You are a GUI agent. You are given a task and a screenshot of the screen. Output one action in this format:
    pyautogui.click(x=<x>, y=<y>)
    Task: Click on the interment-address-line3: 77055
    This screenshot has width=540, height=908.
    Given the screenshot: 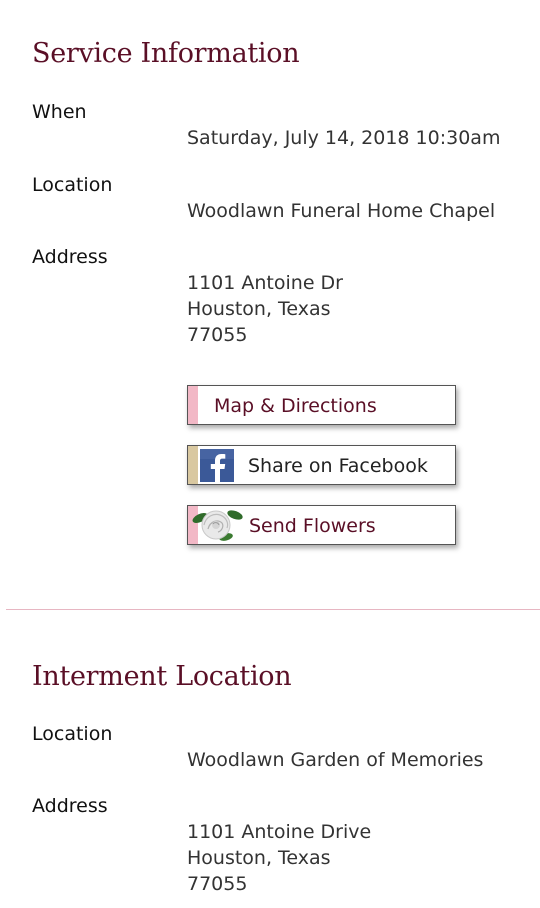 What is the action you would take?
    pyautogui.click(x=217, y=884)
    